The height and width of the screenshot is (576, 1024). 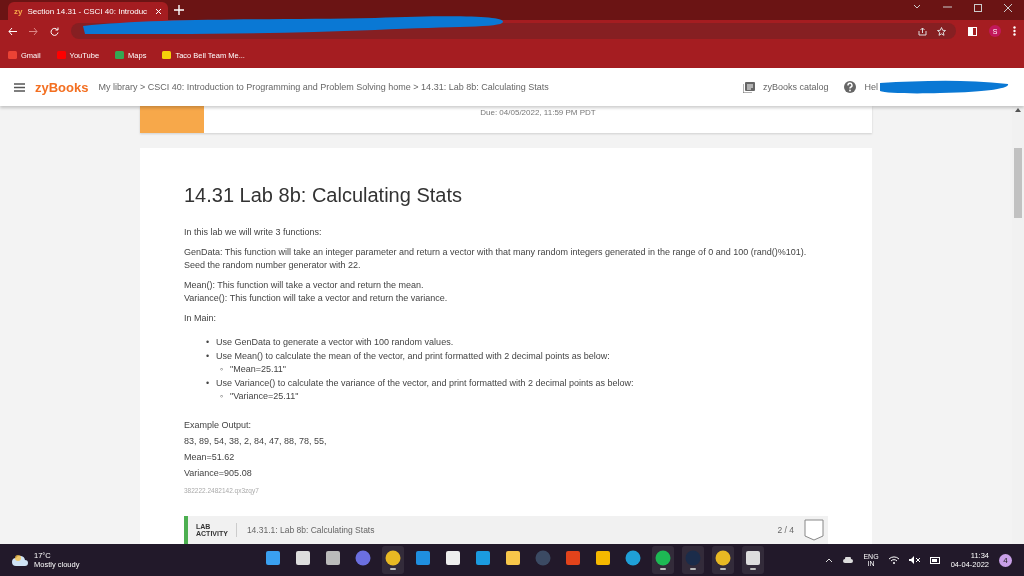 What do you see at coordinates (335, 342) in the screenshot?
I see `bullet-text: Use GenData to generate a vector with 100 random values.` at bounding box center [335, 342].